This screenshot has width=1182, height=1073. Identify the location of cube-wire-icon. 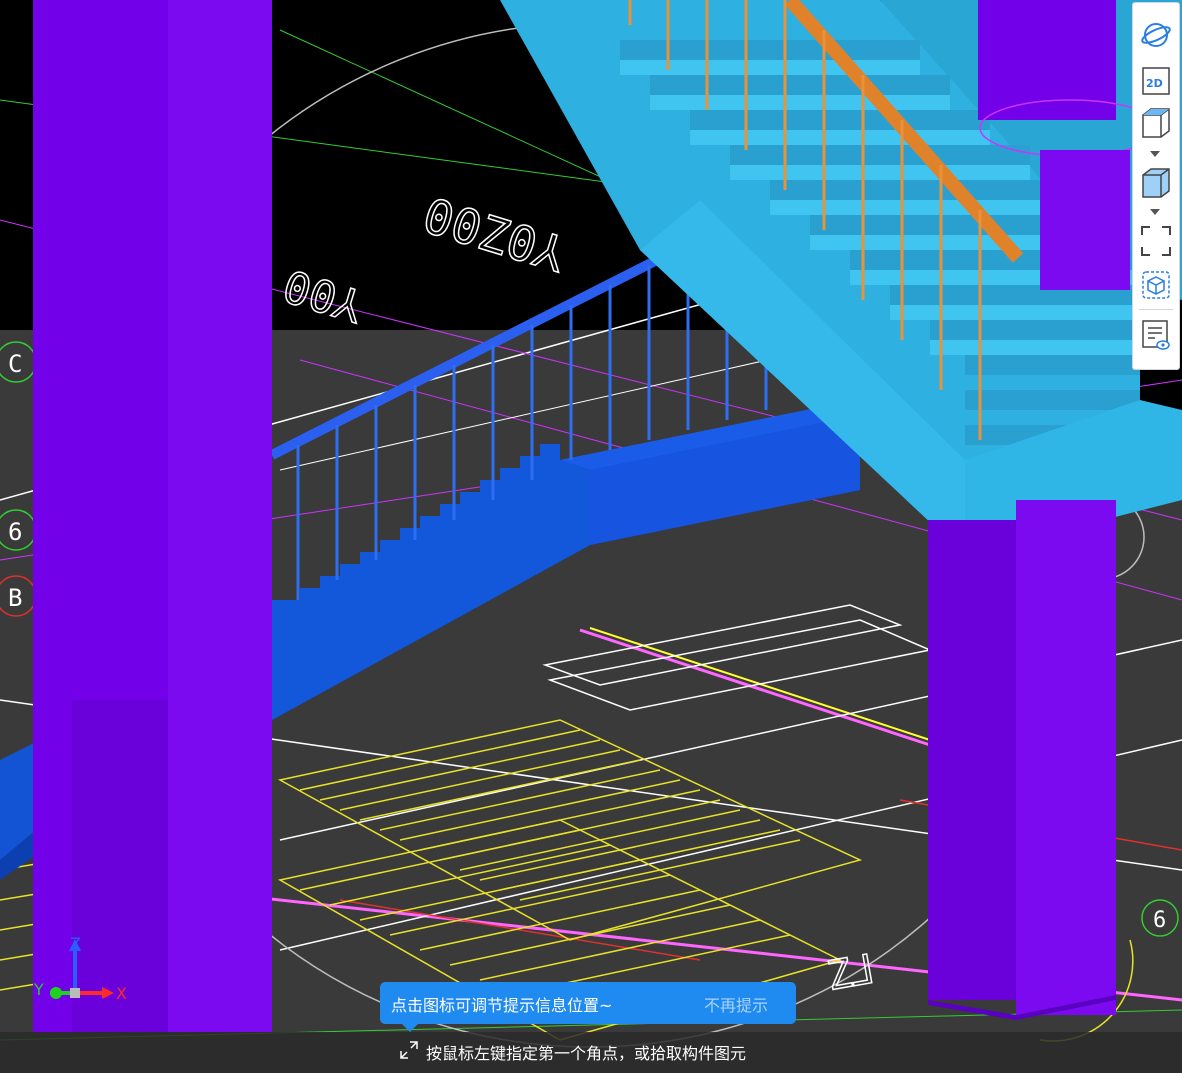
(1156, 123).